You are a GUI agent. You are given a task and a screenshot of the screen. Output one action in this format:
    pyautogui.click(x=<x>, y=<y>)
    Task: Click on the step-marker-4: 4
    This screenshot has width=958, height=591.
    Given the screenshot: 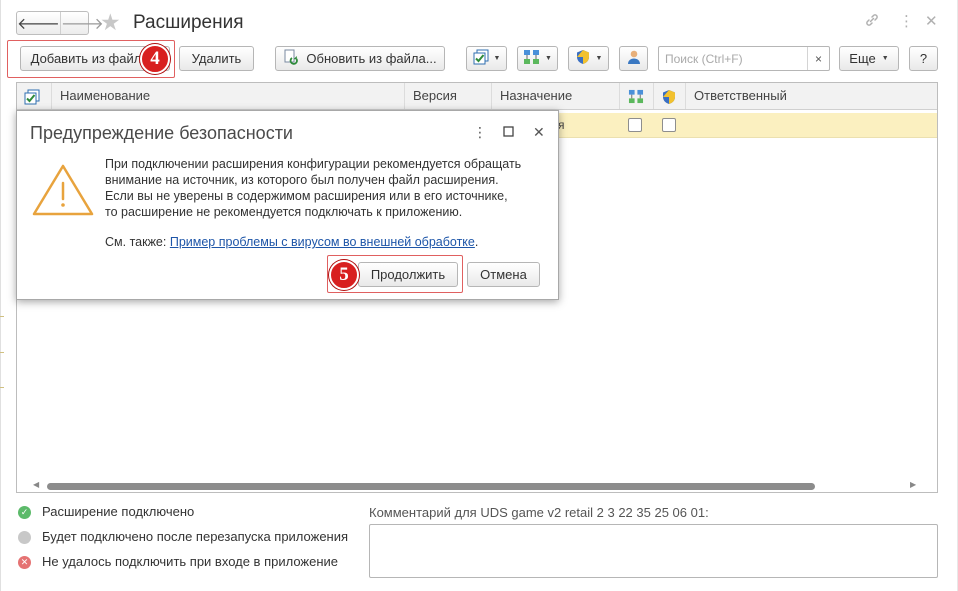 What is the action you would take?
    pyautogui.click(x=155, y=59)
    